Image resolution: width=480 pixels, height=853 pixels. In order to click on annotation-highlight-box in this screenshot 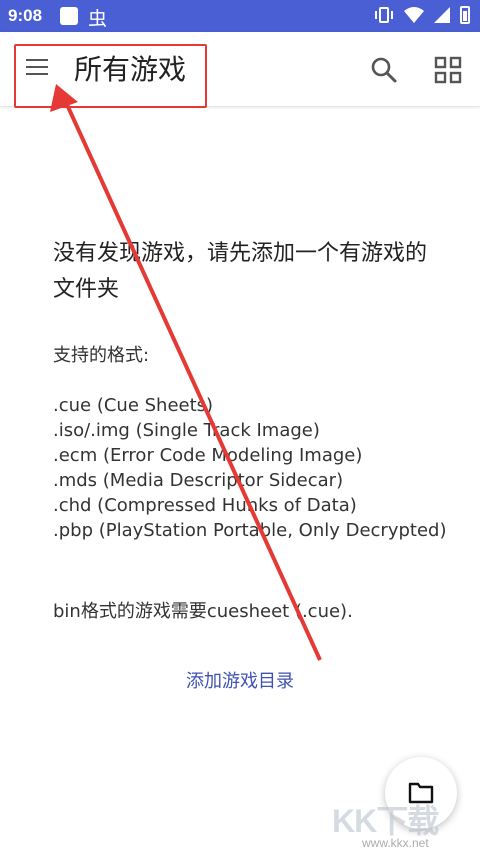, I will do `click(110, 76)`.